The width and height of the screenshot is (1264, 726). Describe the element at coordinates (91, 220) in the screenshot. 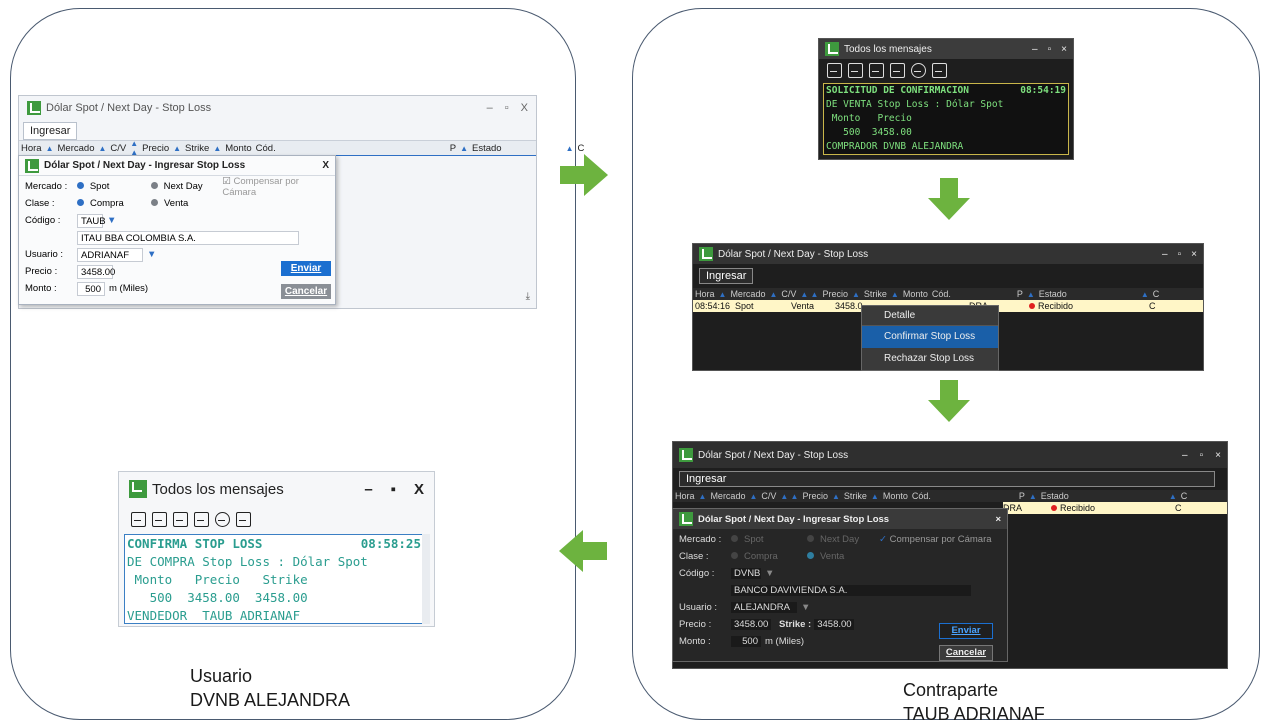

I see `codigo-select: TAUB` at that location.